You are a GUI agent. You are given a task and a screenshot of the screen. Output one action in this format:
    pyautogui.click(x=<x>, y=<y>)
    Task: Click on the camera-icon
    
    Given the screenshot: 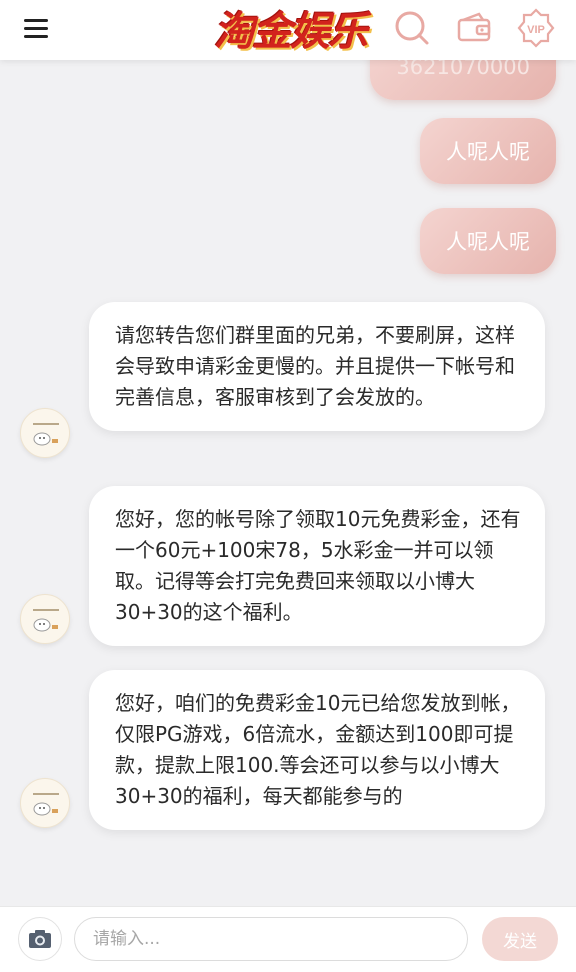 What is the action you would take?
    pyautogui.click(x=40, y=939)
    